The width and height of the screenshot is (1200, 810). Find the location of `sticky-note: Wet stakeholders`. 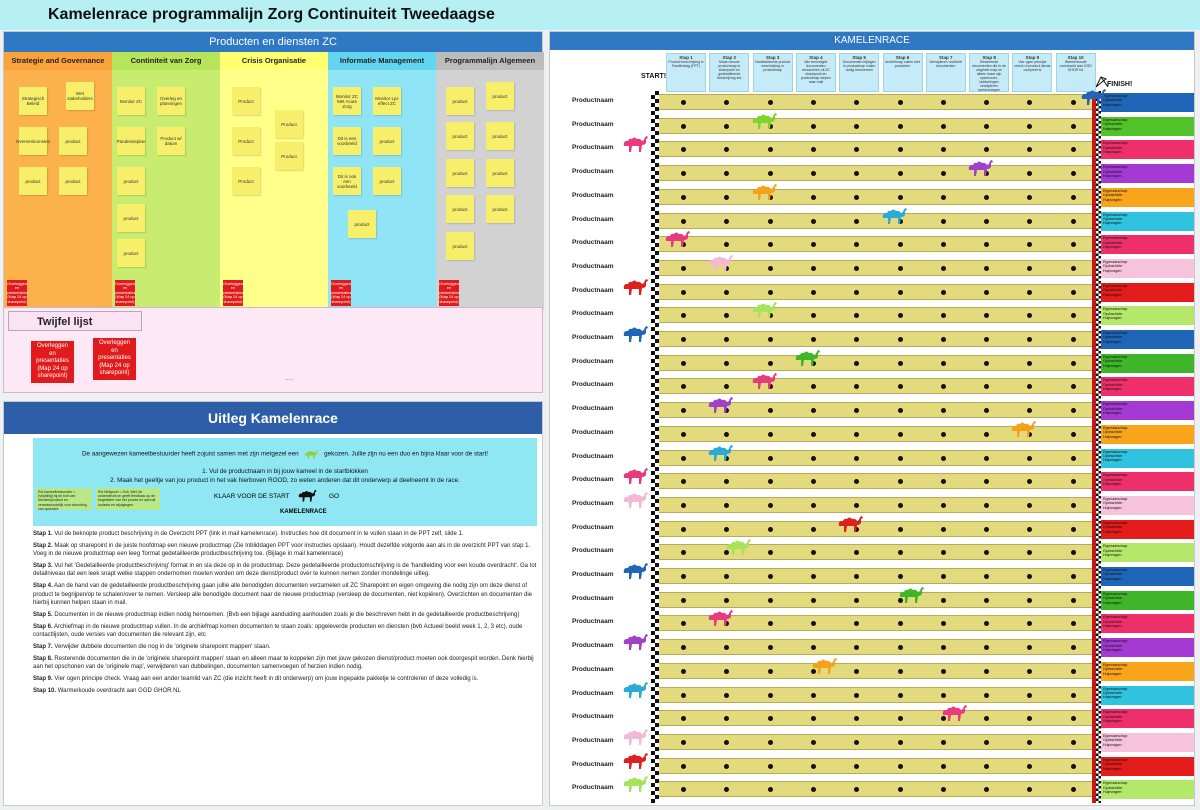

sticky-note: Wet stakeholders is located at coordinates (80, 96).